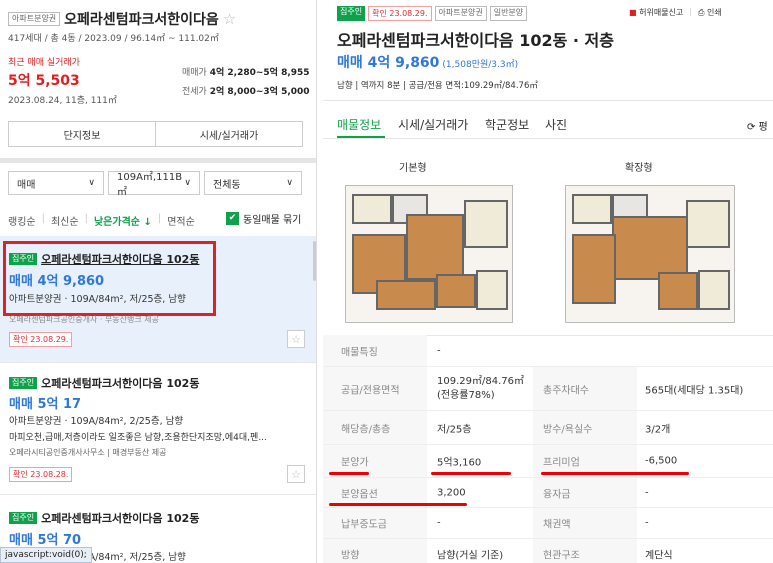  Describe the element at coordinates (246, 92) in the screenshot. I see `jeonse-range: 전세가 2억 8,000~3억 5,000` at that location.